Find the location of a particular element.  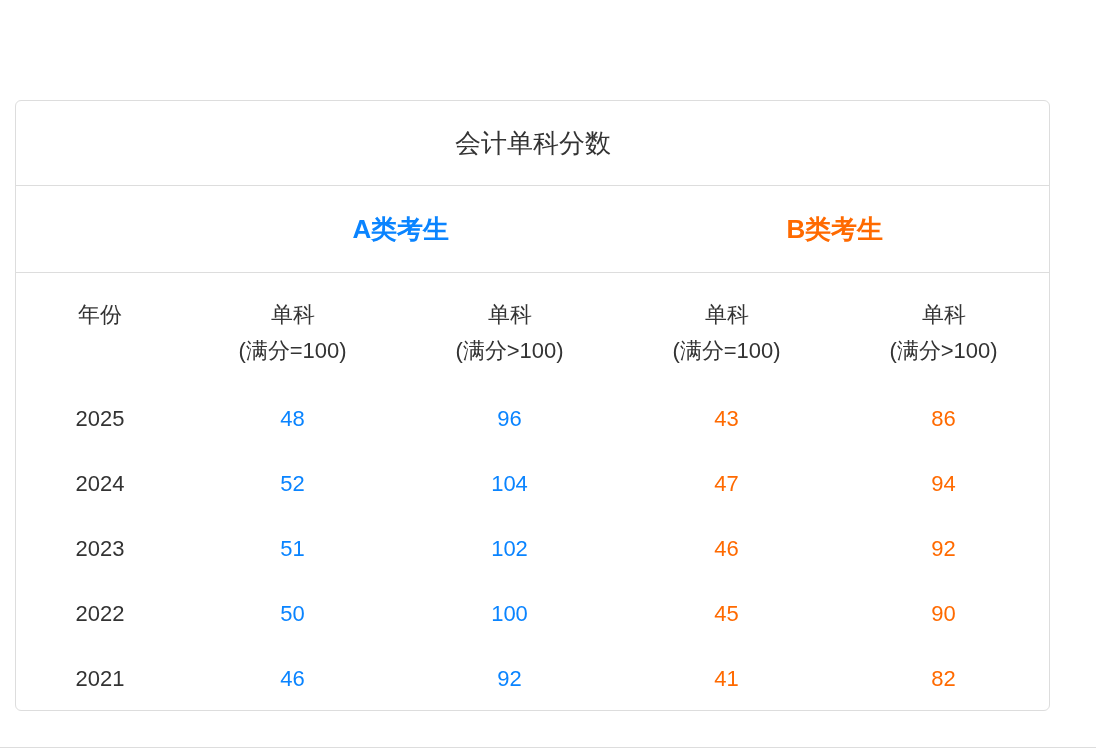

score-cell-text: 52 is located at coordinates (292, 484).